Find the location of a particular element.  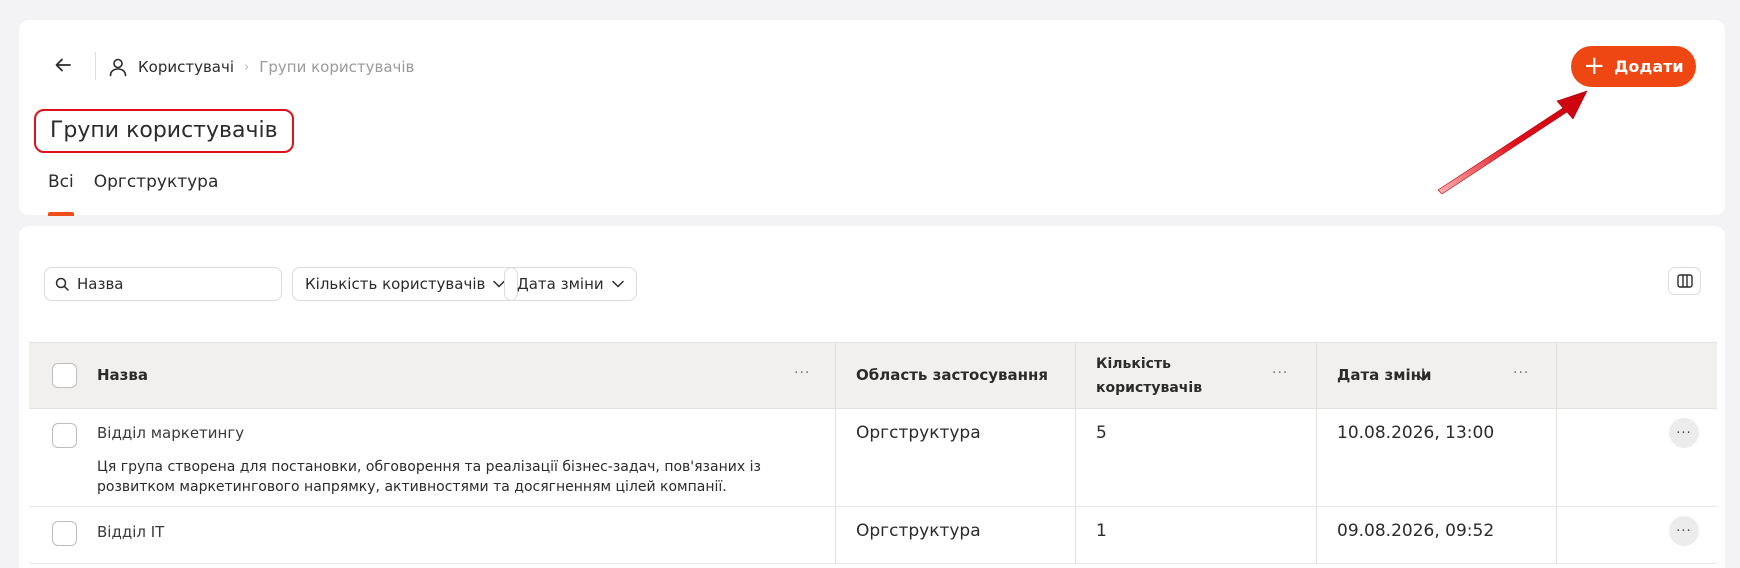

cell-users: 1 is located at coordinates (1196, 535).